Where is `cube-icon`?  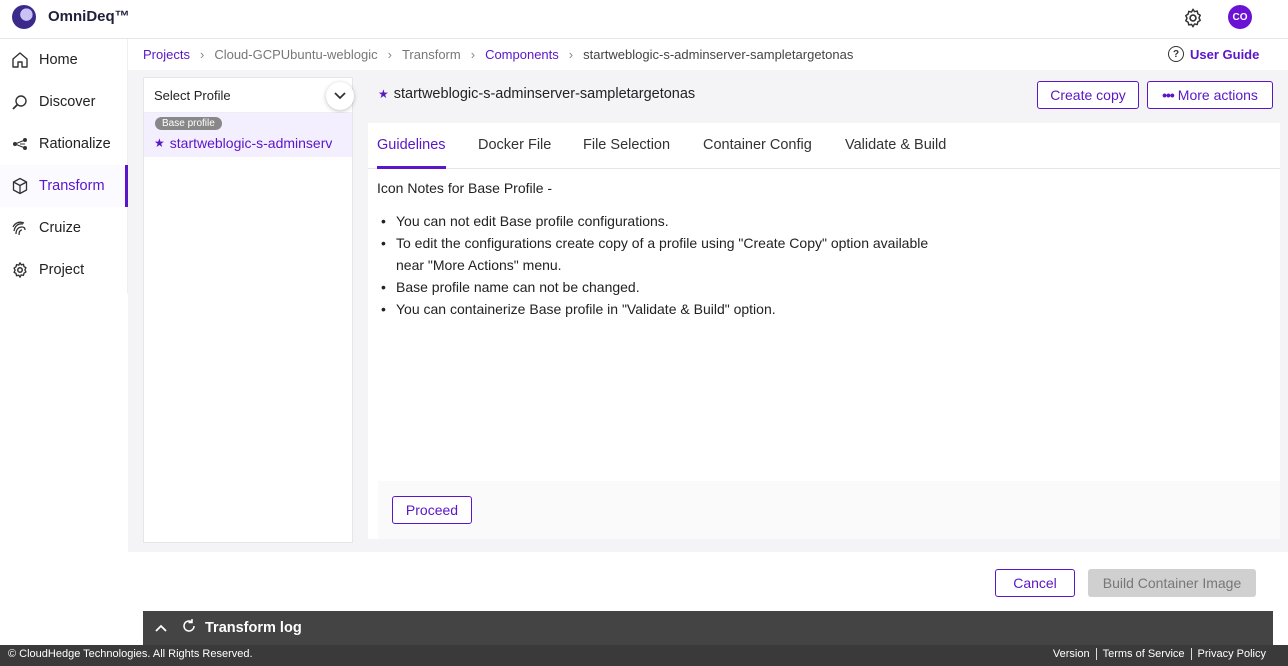 cube-icon is located at coordinates (20, 186).